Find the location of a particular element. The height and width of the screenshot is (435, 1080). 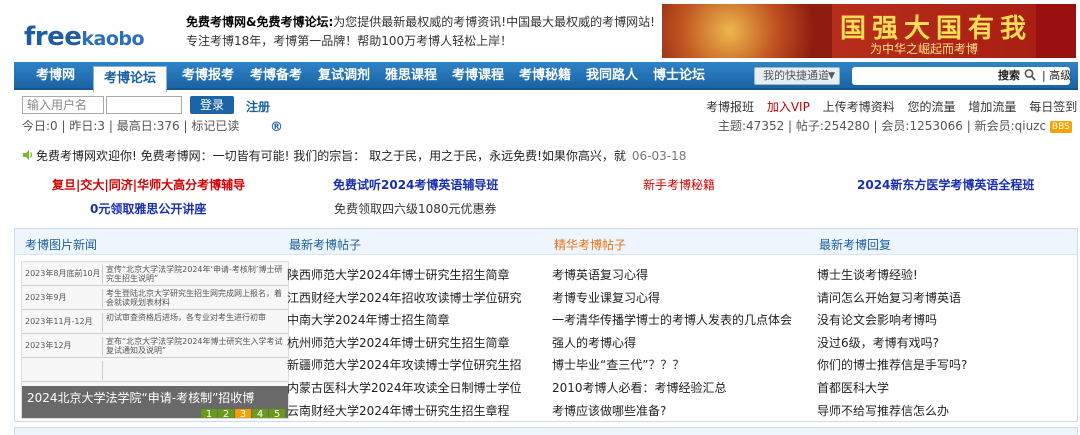

next-panel-header is located at coordinates (546, 431).